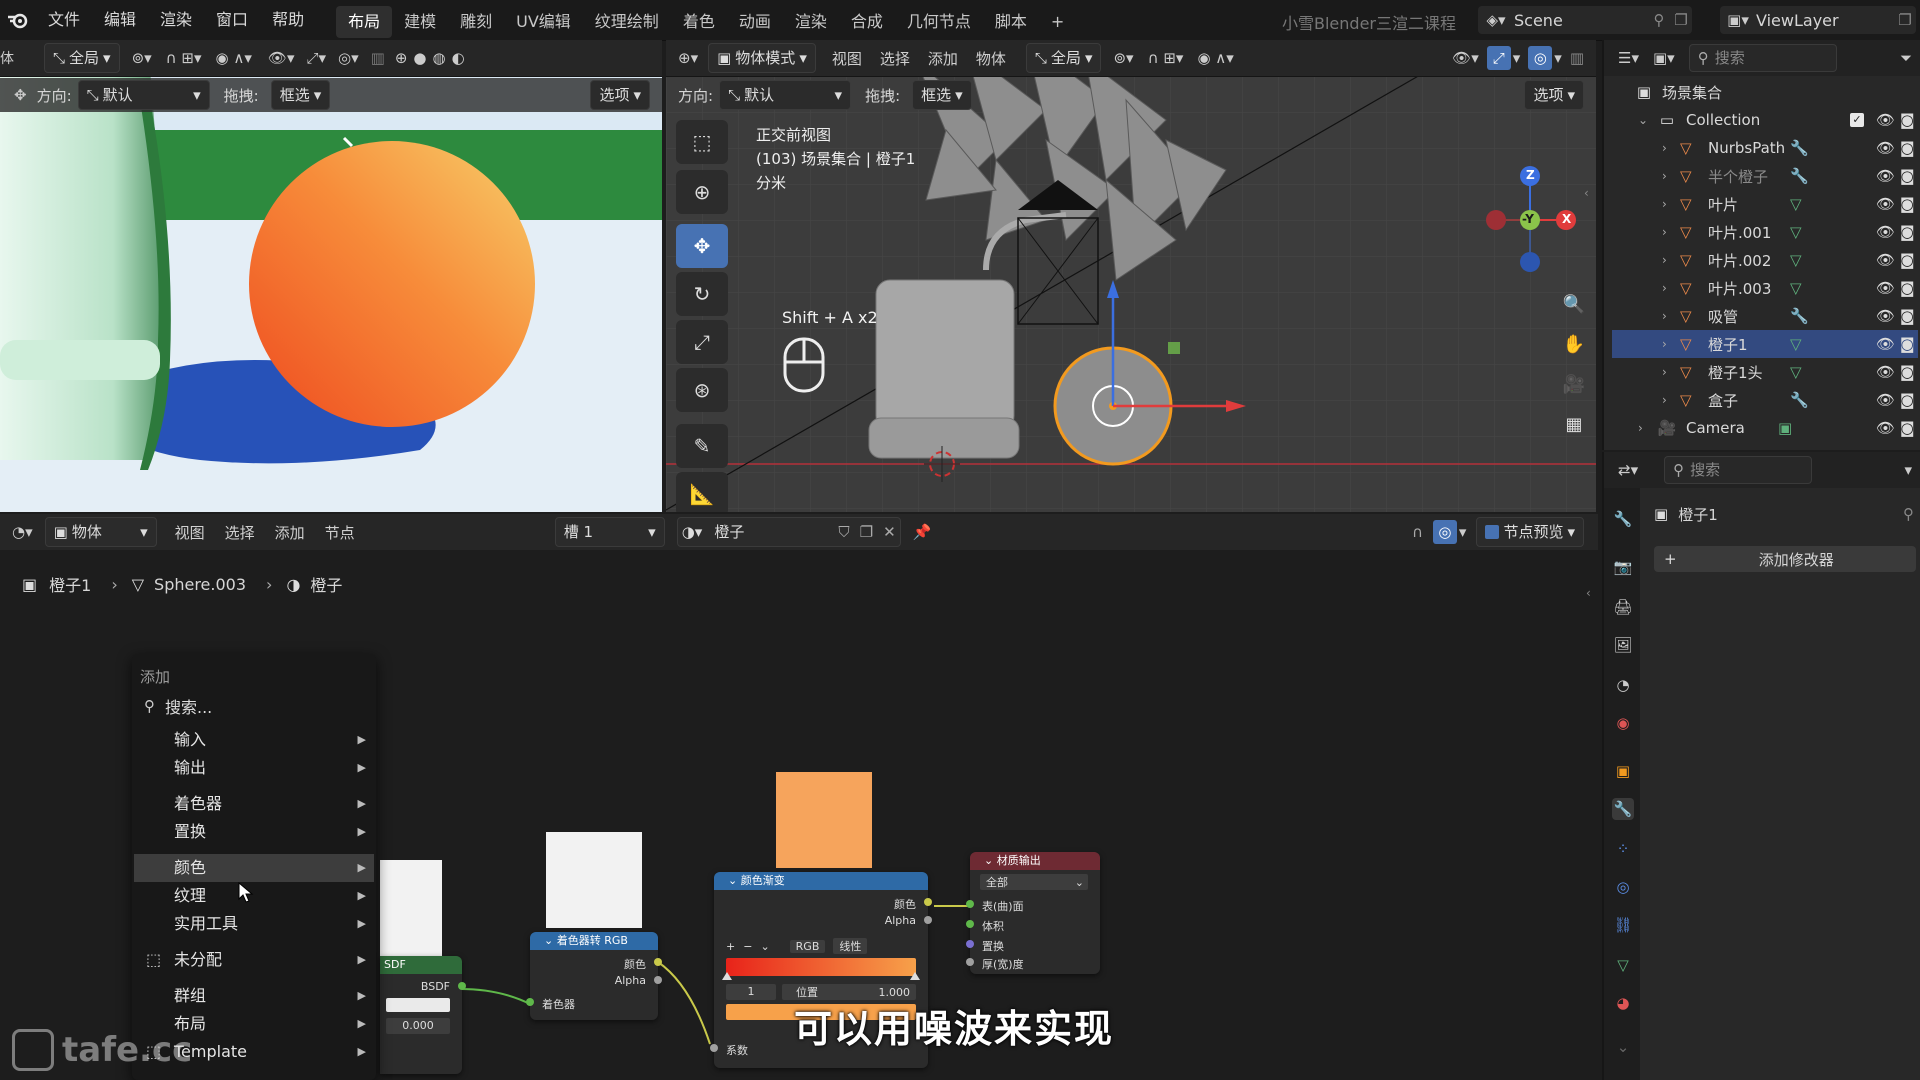 The height and width of the screenshot is (1080, 1920). I want to click on outliner-item: › ▽ 叶片.001 ▽ 👁 ◙, so click(1765, 232).